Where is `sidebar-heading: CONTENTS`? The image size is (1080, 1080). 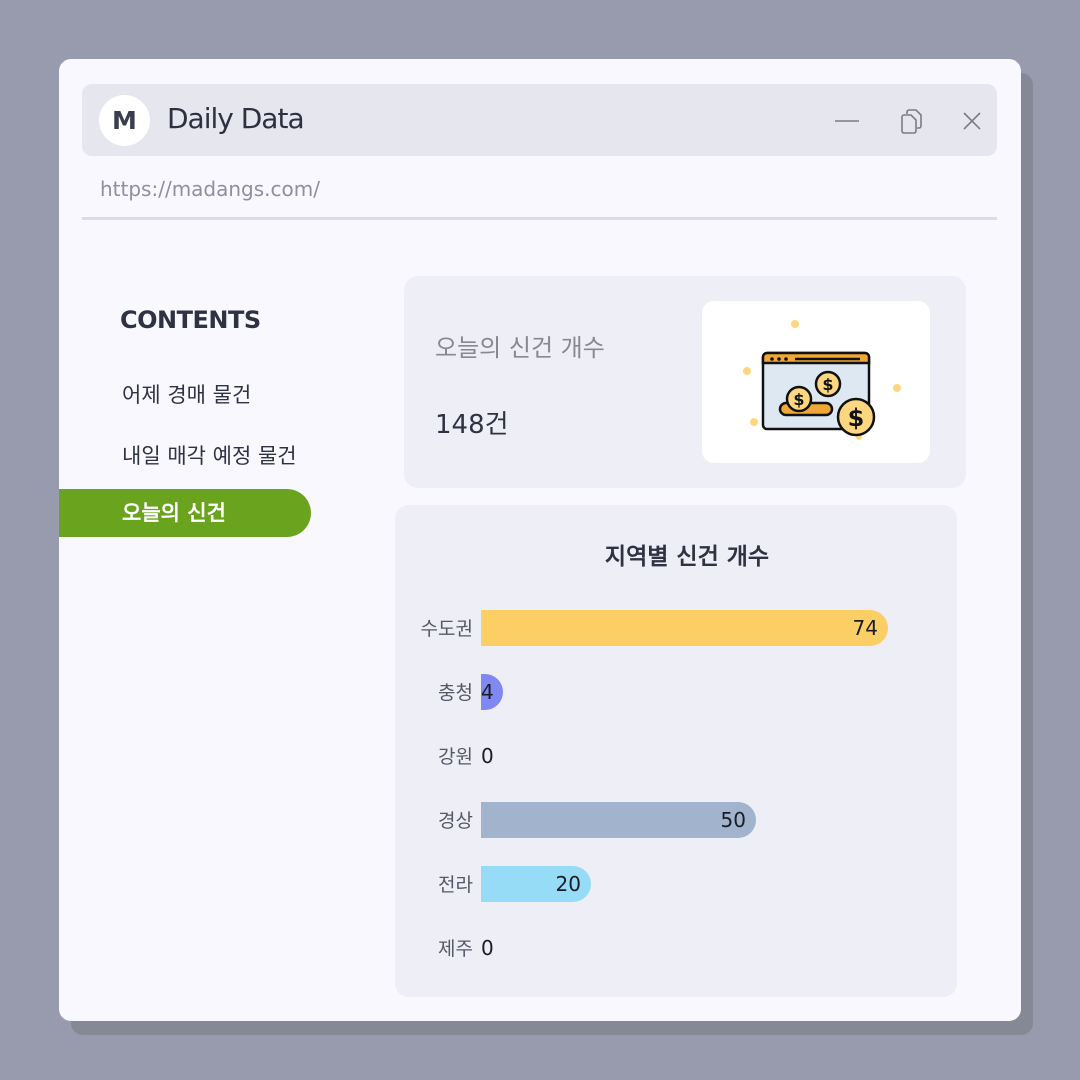 sidebar-heading: CONTENTS is located at coordinates (190, 320).